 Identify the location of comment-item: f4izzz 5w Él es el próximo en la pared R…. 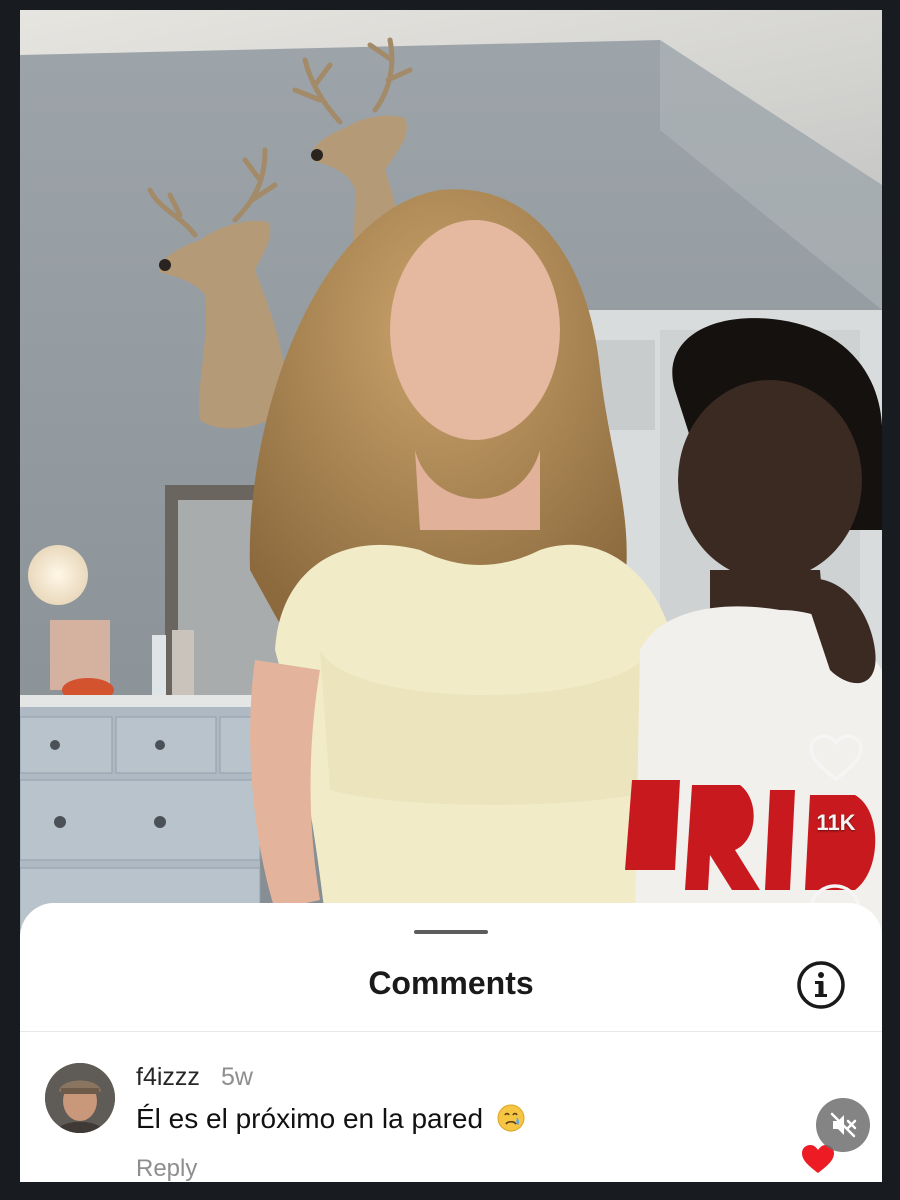
(451, 1117).